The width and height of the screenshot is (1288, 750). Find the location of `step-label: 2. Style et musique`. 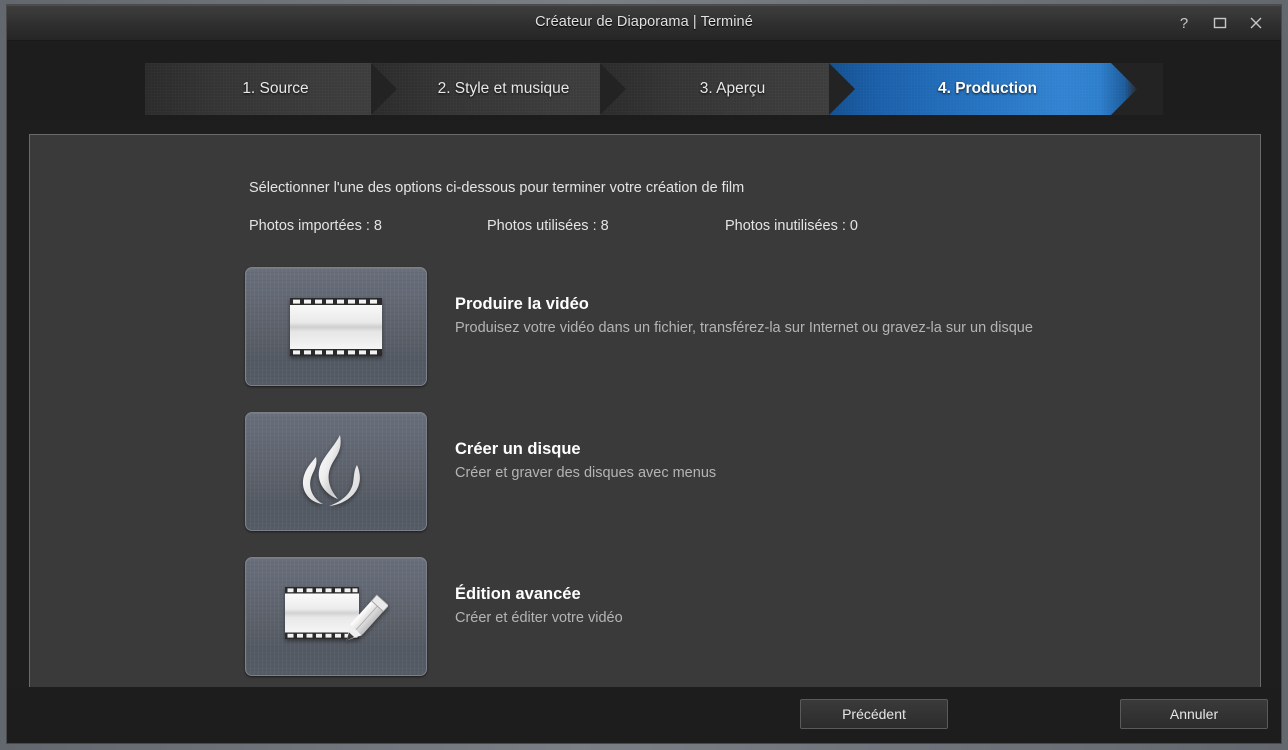

step-label: 2. Style et musique is located at coordinates (503, 88).